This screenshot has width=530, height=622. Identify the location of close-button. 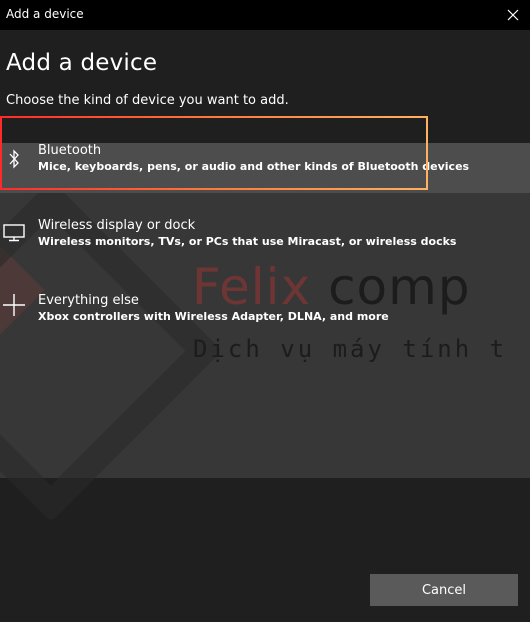
(513, 15).